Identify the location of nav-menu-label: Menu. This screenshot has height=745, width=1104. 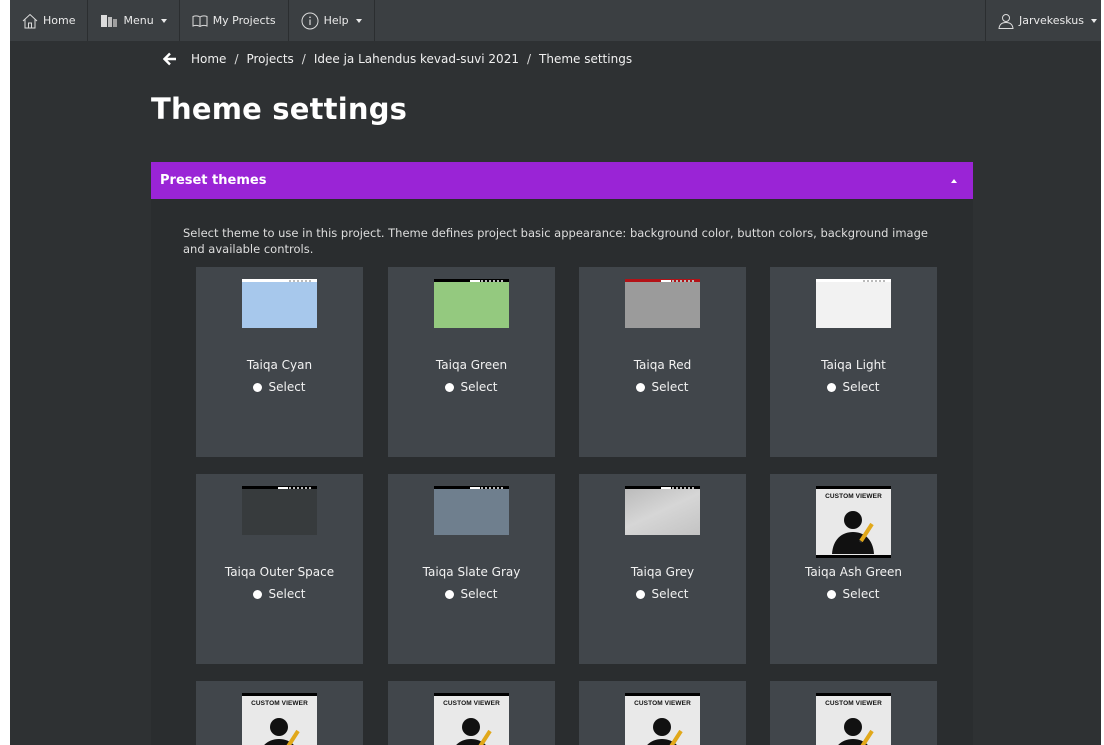
(138, 20).